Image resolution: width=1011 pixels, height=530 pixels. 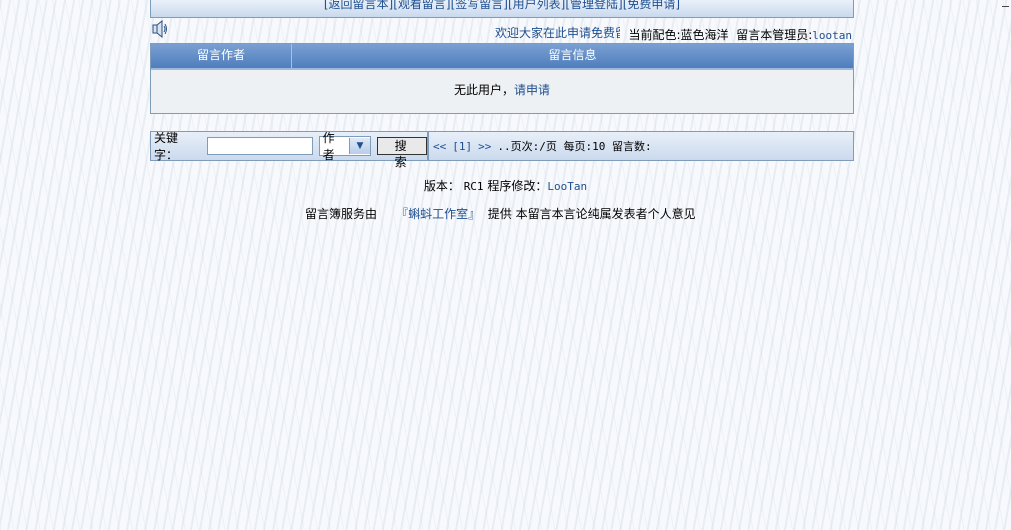 What do you see at coordinates (166, 146) in the screenshot?
I see `keyword-label: 关键字：` at bounding box center [166, 146].